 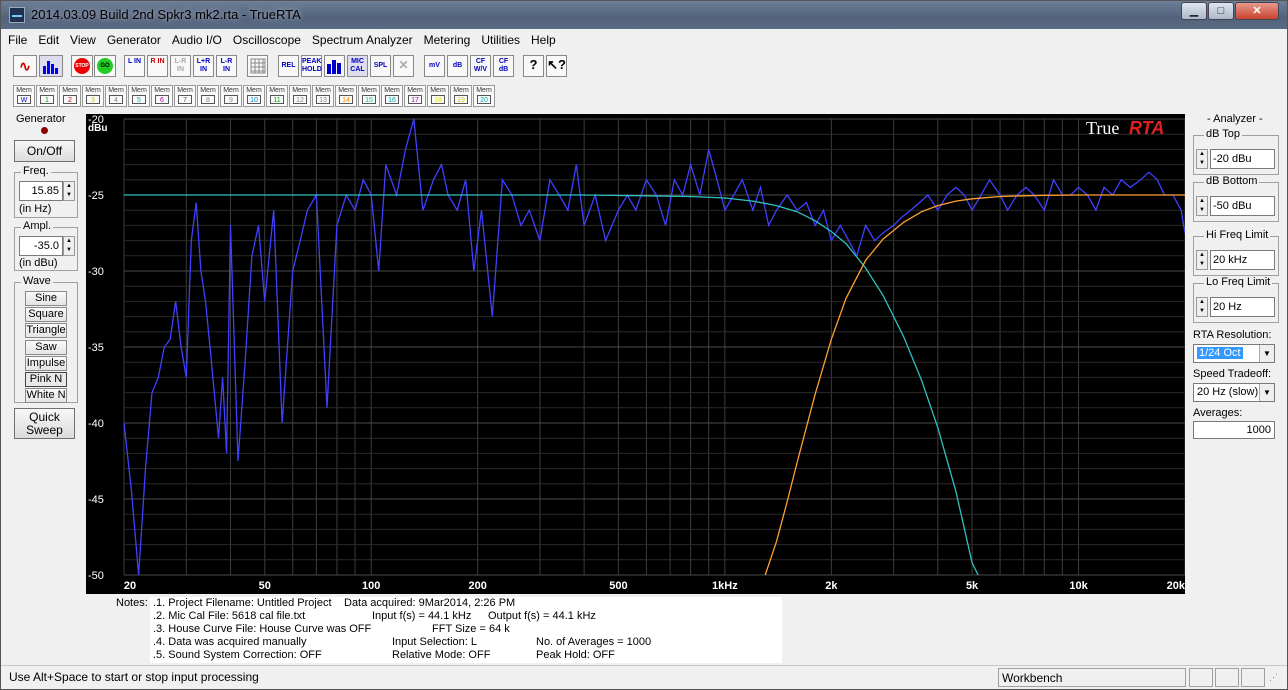 What do you see at coordinates (70, 96) in the screenshot?
I see `memory-button-2: Mem 2` at bounding box center [70, 96].